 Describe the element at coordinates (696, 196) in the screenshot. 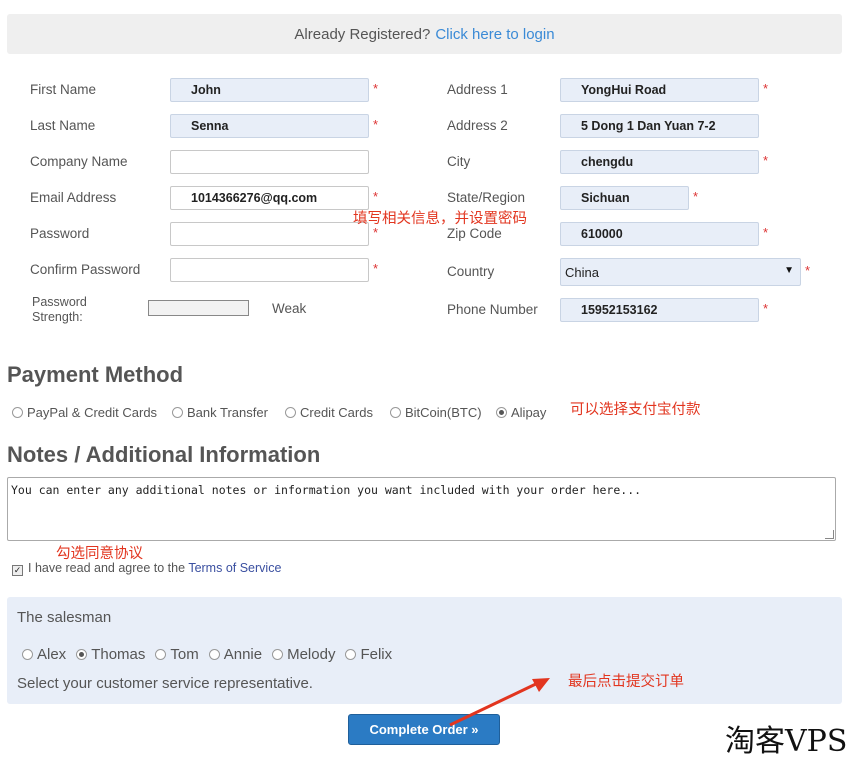

I see `state-required: *` at that location.